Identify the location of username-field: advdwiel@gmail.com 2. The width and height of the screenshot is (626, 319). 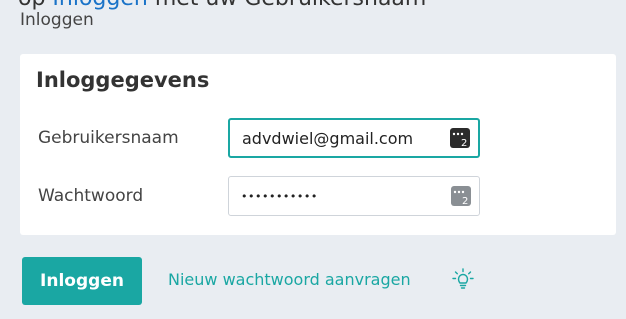
(354, 138).